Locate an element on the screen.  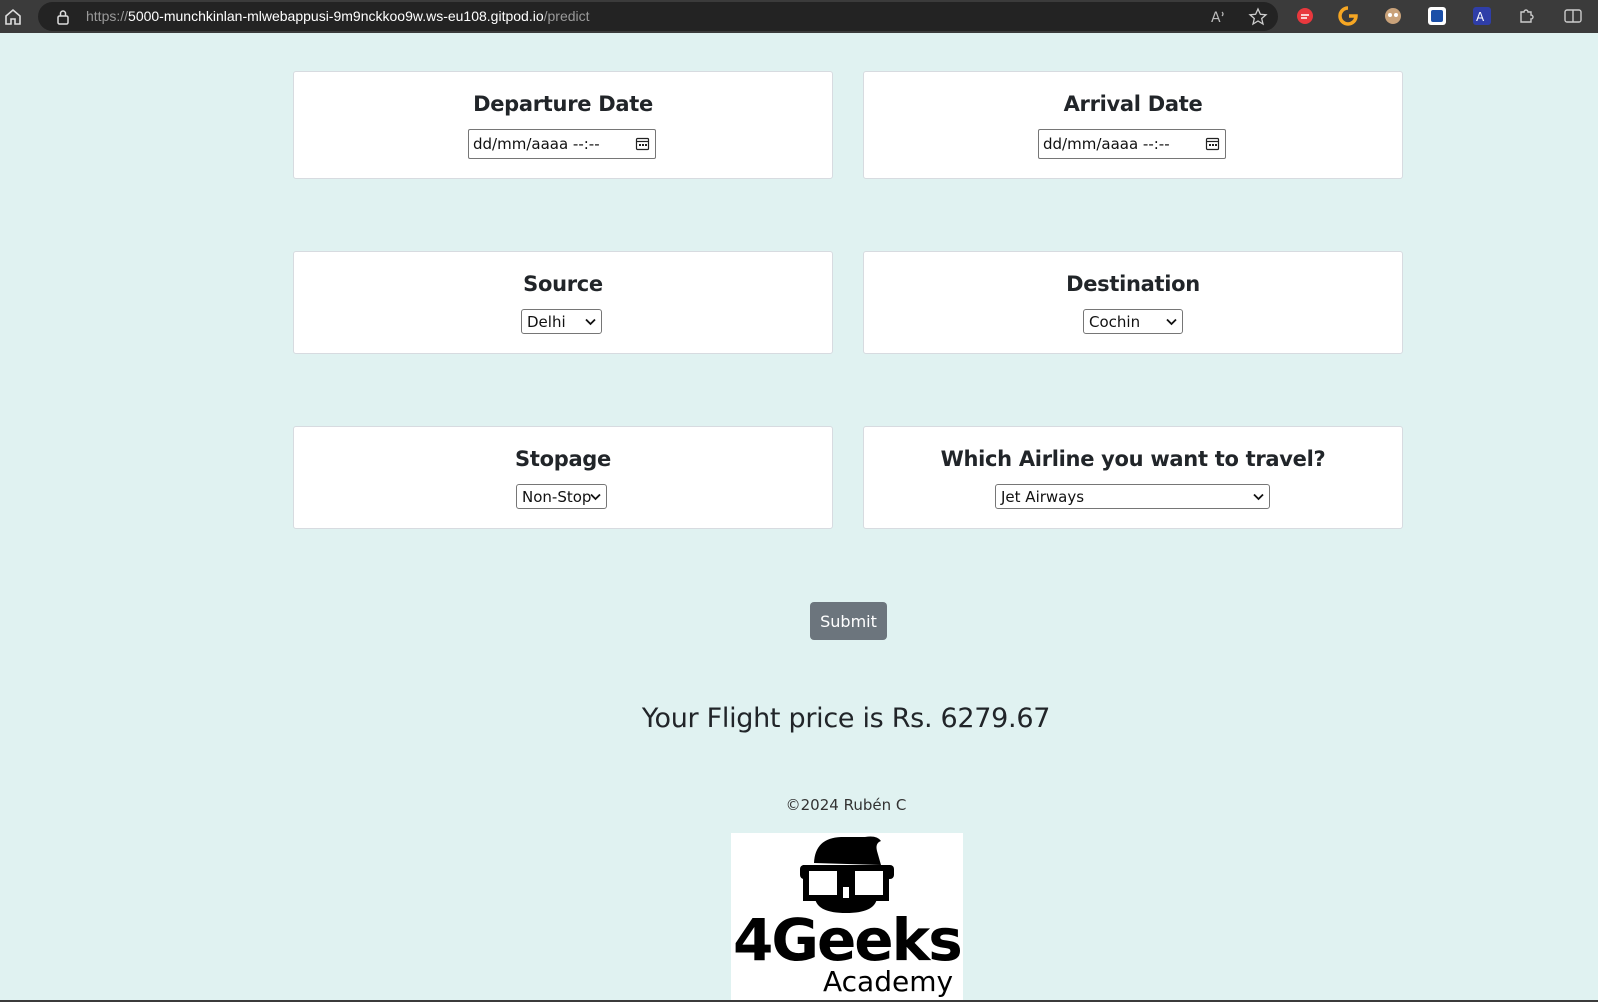
logo-graphic: 4Geeks Academy is located at coordinates (848, 917).